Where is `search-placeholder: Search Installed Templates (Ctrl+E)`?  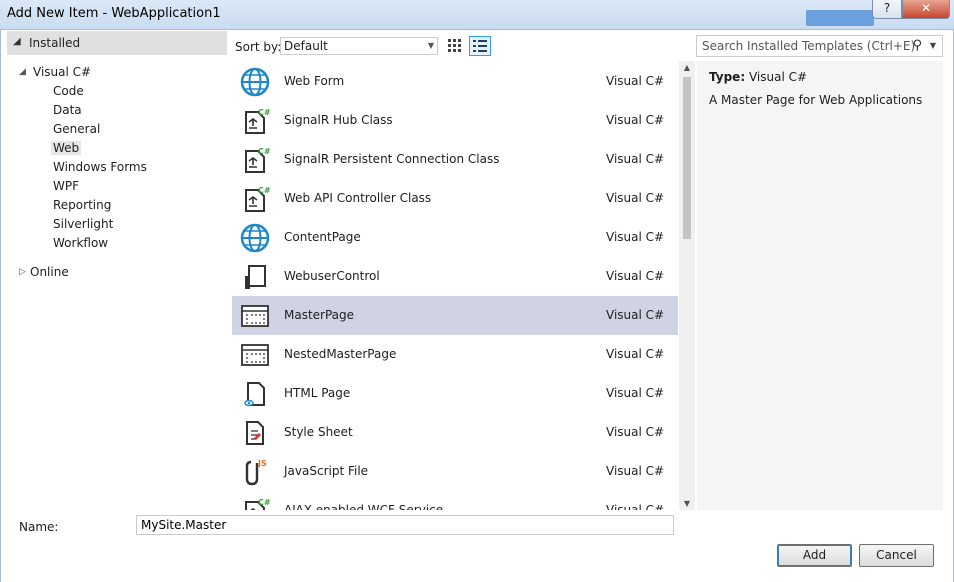 search-placeholder: Search Installed Templates (Ctrl+E) is located at coordinates (809, 46).